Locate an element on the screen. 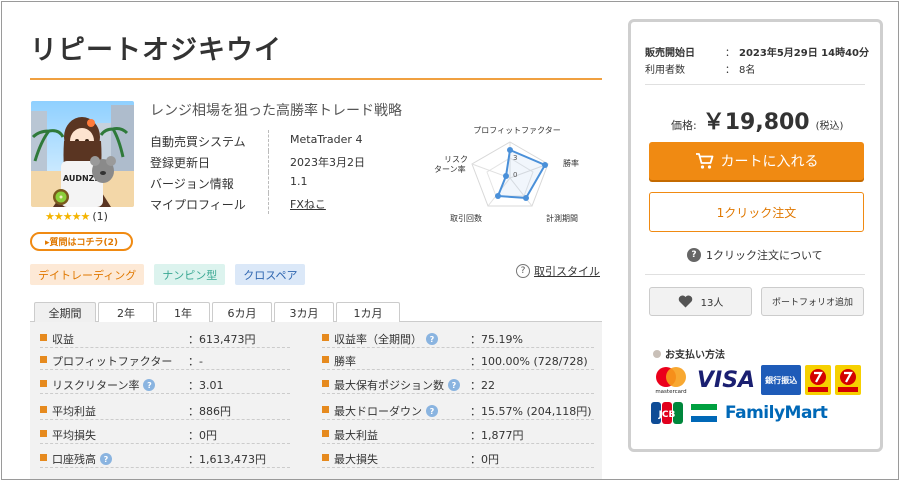  payment-methods-title: お支払い方法 is located at coordinates (689, 353).